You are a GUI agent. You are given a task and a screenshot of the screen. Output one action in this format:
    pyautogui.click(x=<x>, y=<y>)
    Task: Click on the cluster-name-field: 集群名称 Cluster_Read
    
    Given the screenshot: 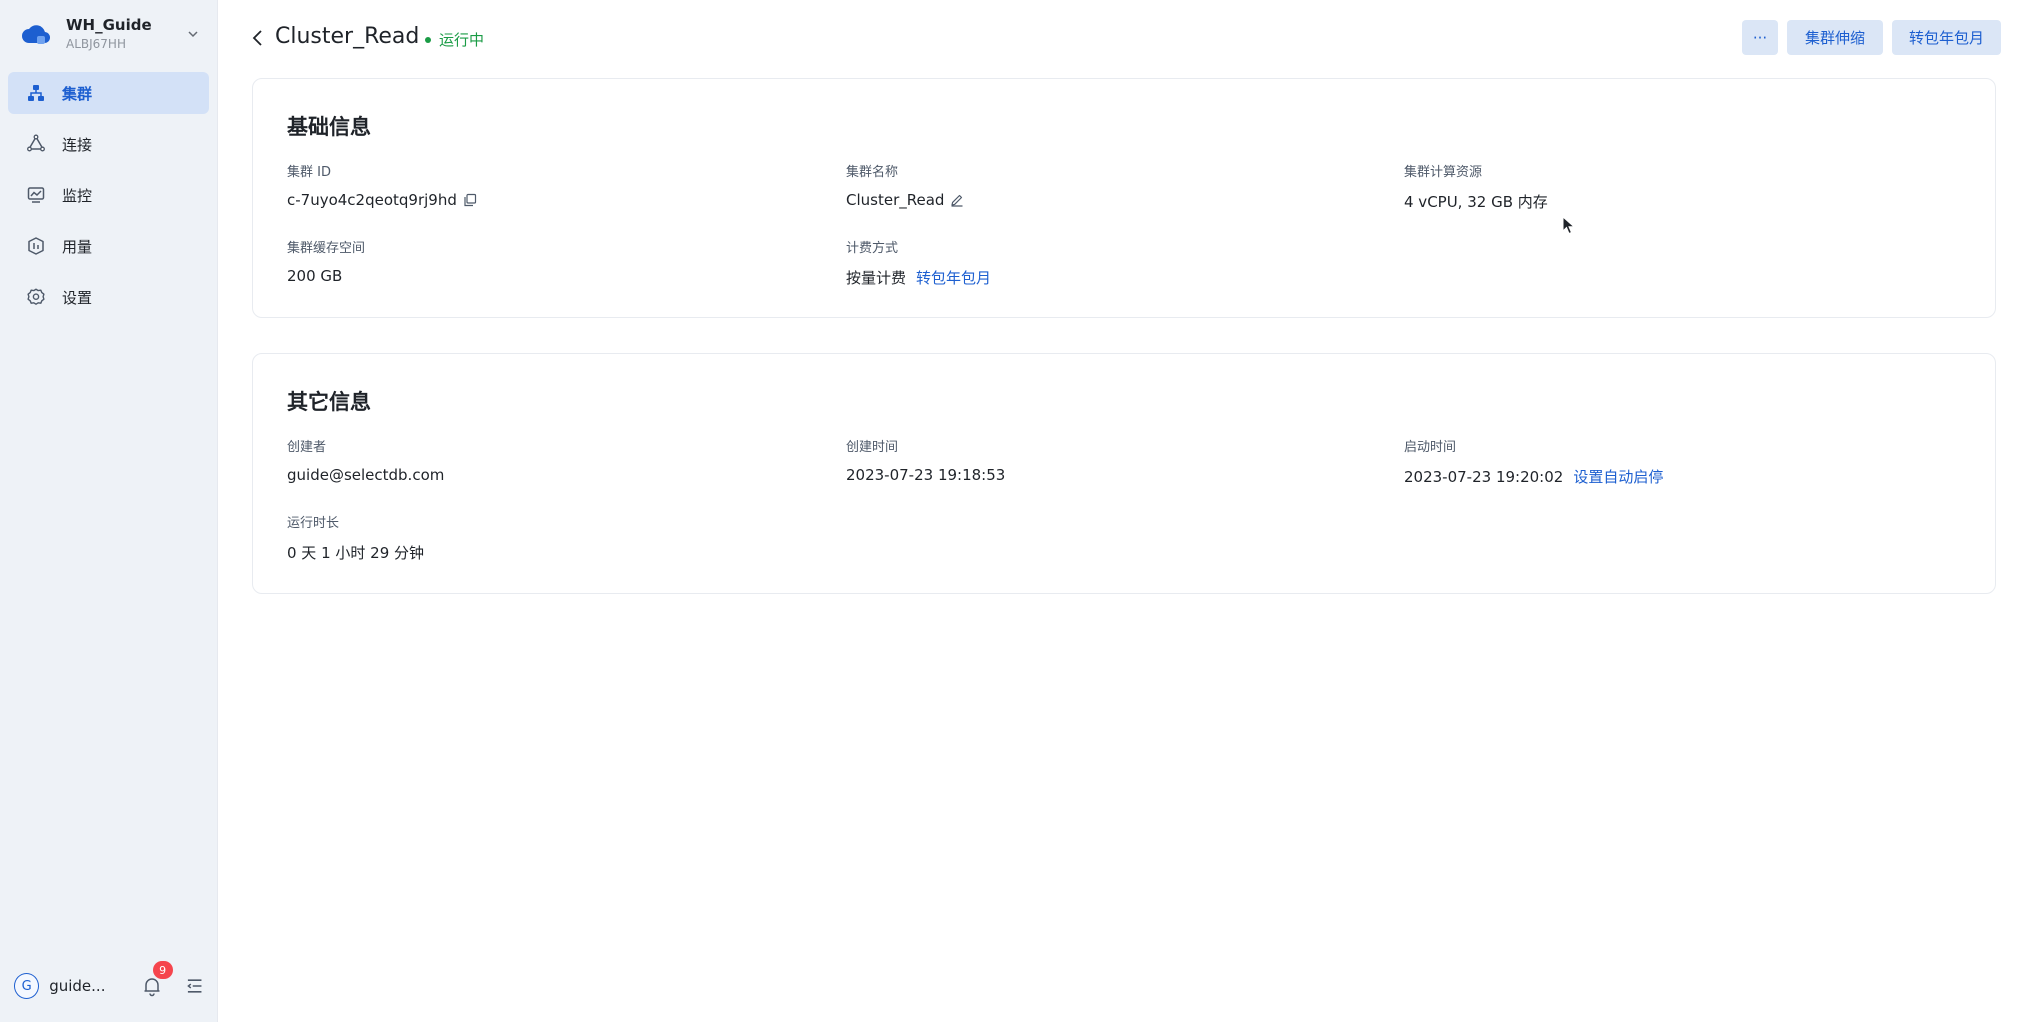 What is the action you would take?
    pyautogui.click(x=905, y=185)
    